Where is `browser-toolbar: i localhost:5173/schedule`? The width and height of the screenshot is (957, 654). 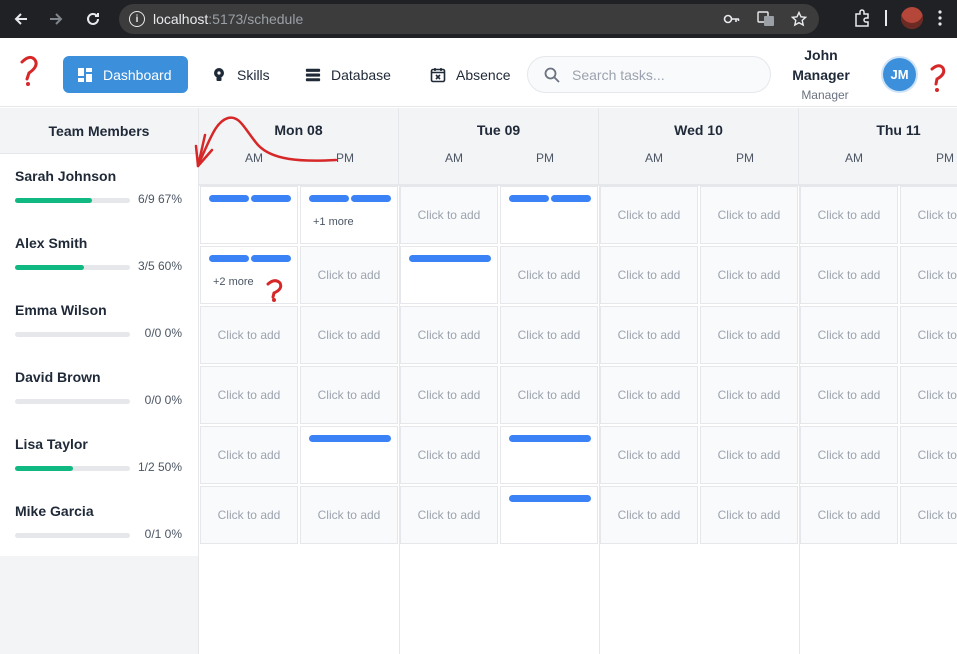 browser-toolbar: i localhost:5173/schedule is located at coordinates (478, 19).